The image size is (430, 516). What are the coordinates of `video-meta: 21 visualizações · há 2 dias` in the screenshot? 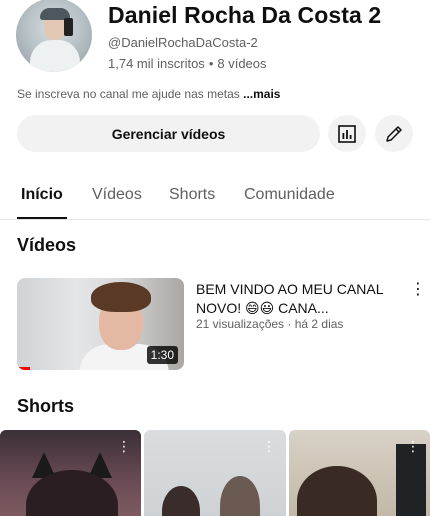 It's located at (270, 324).